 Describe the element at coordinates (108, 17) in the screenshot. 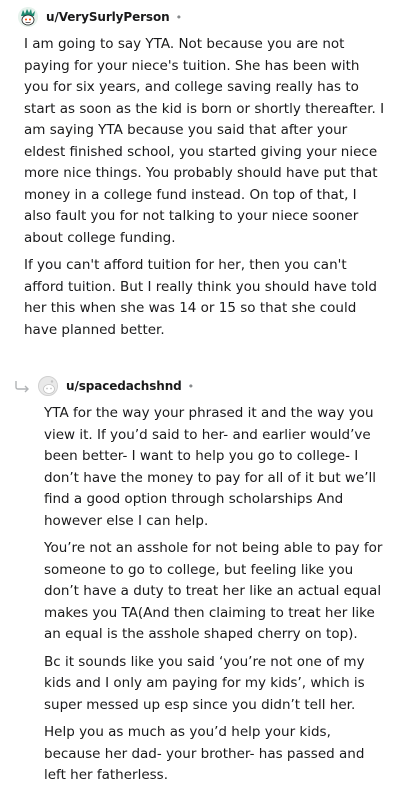

I see `comment-username: u/VerySurlyPerson` at that location.